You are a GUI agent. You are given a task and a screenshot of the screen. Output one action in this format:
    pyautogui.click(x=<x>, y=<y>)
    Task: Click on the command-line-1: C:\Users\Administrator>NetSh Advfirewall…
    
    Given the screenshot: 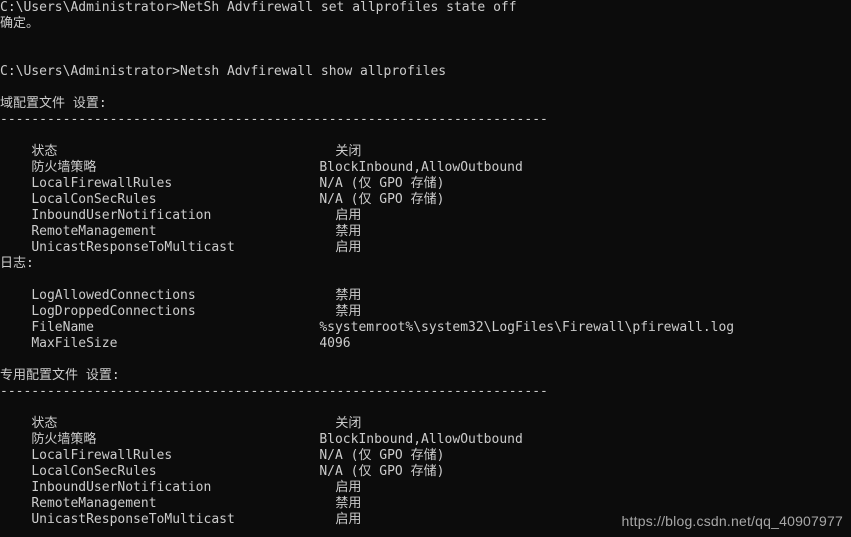 What is the action you would take?
    pyautogui.click(x=258, y=7)
    